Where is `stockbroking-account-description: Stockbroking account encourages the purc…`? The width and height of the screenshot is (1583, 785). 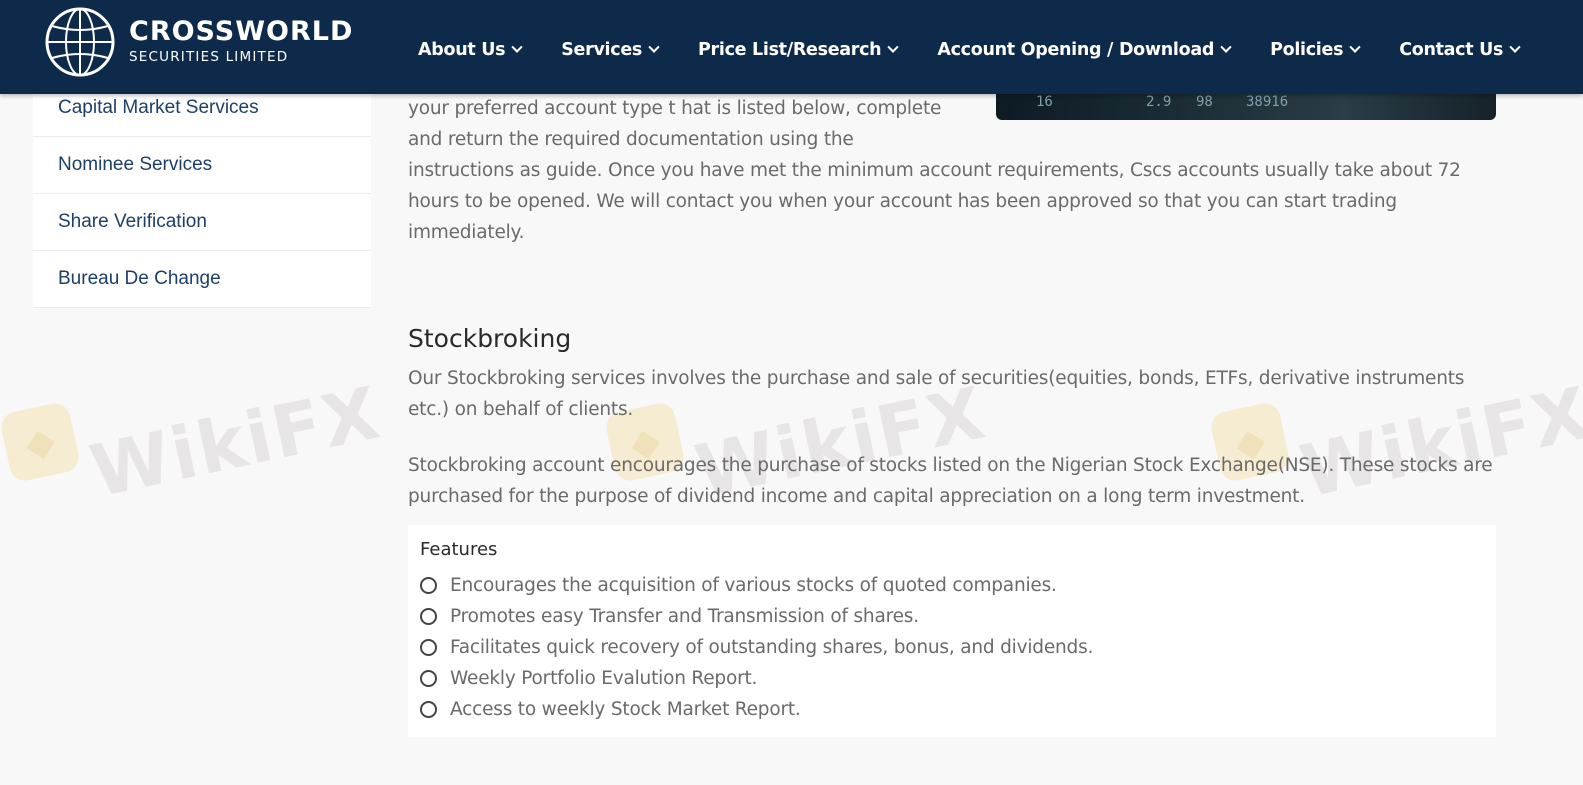 stockbroking-account-description: Stockbroking account encourages the purc… is located at coordinates (950, 481).